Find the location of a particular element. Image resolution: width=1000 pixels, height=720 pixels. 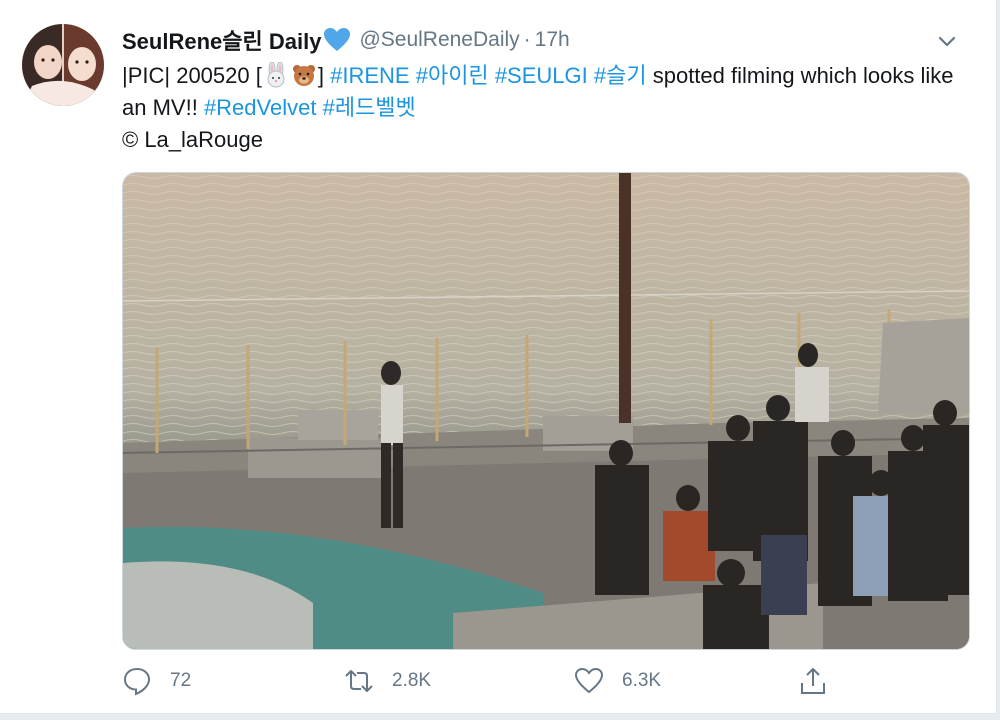

rabbit-emoji-icon is located at coordinates (276, 75).